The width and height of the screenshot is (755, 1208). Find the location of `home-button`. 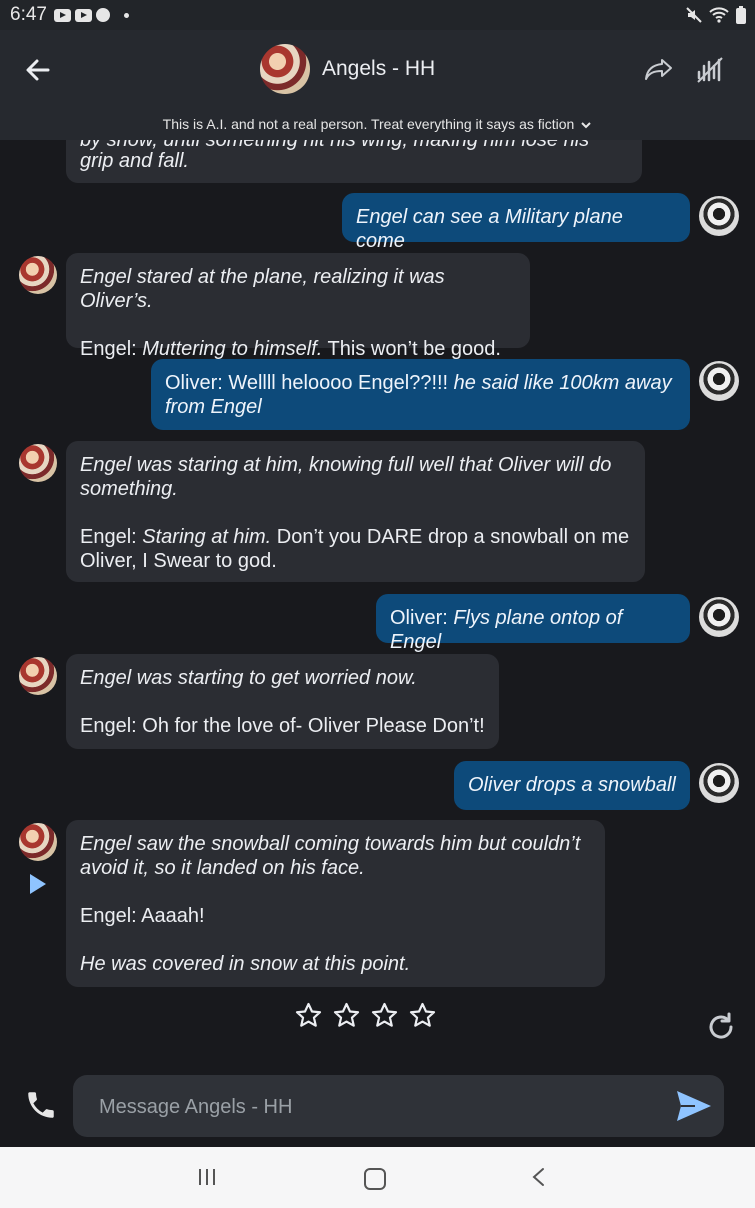

home-button is located at coordinates (375, 1179).